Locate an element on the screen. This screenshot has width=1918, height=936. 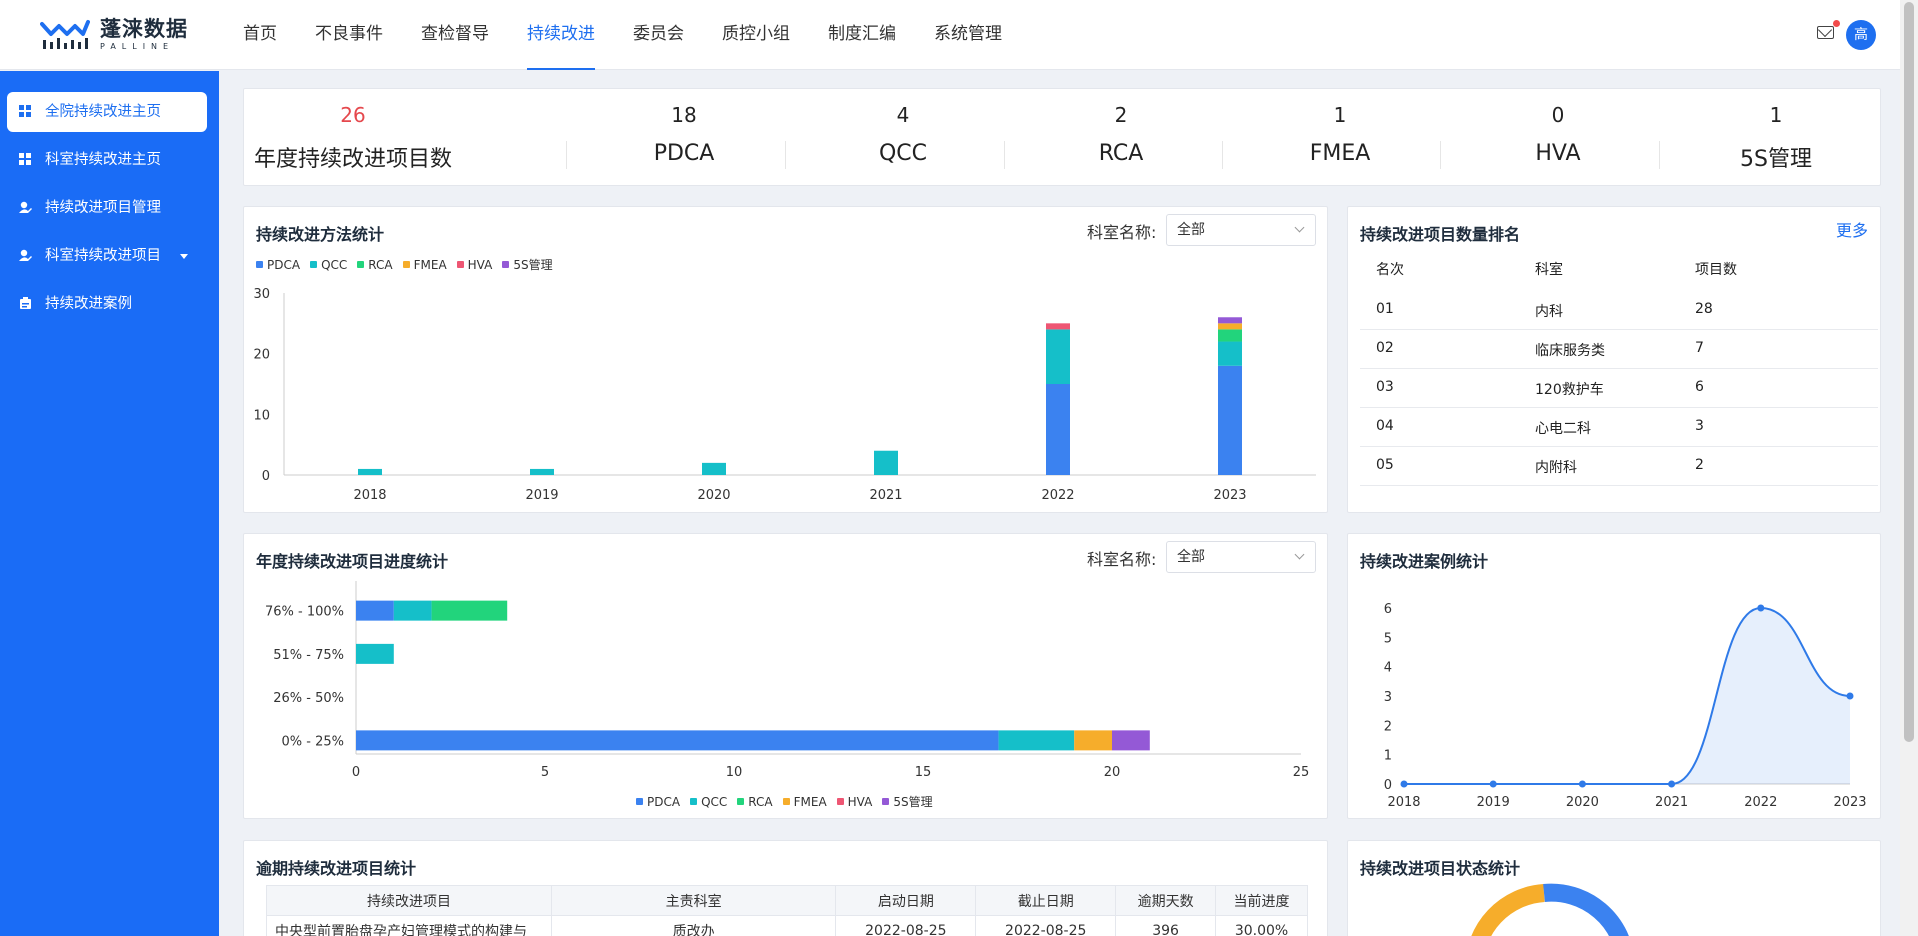
case-area-chart: 0 1 2 3 4 5 6 2018 2019 2020 2021 2022 2023 is located at coordinates (1625, 706).